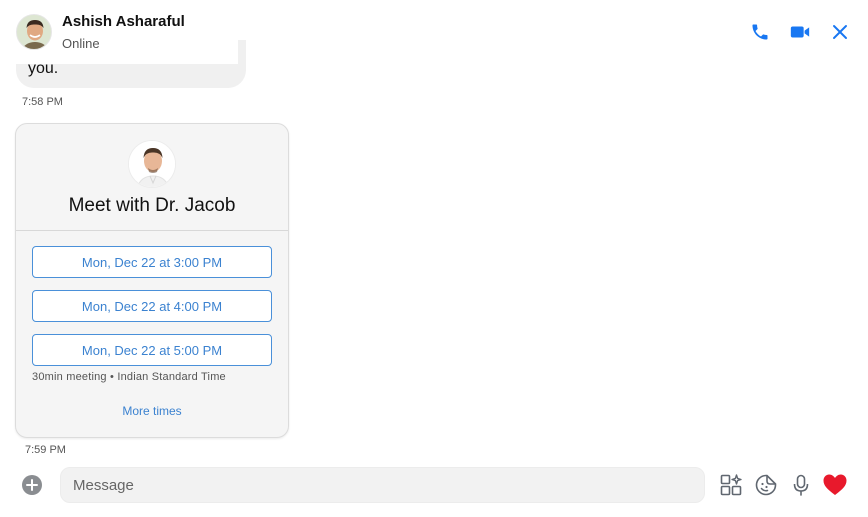  I want to click on message-timestamp: 7:59 PM, so click(45, 450).